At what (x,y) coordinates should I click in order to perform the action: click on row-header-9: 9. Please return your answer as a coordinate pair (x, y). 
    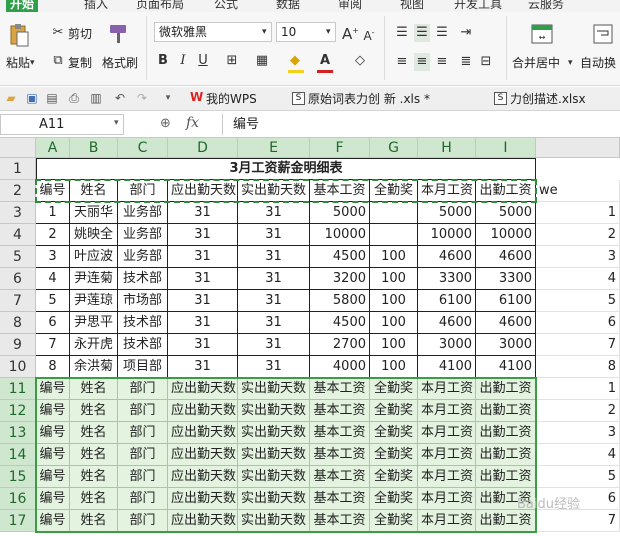
    Looking at the image, I should click on (18, 345).